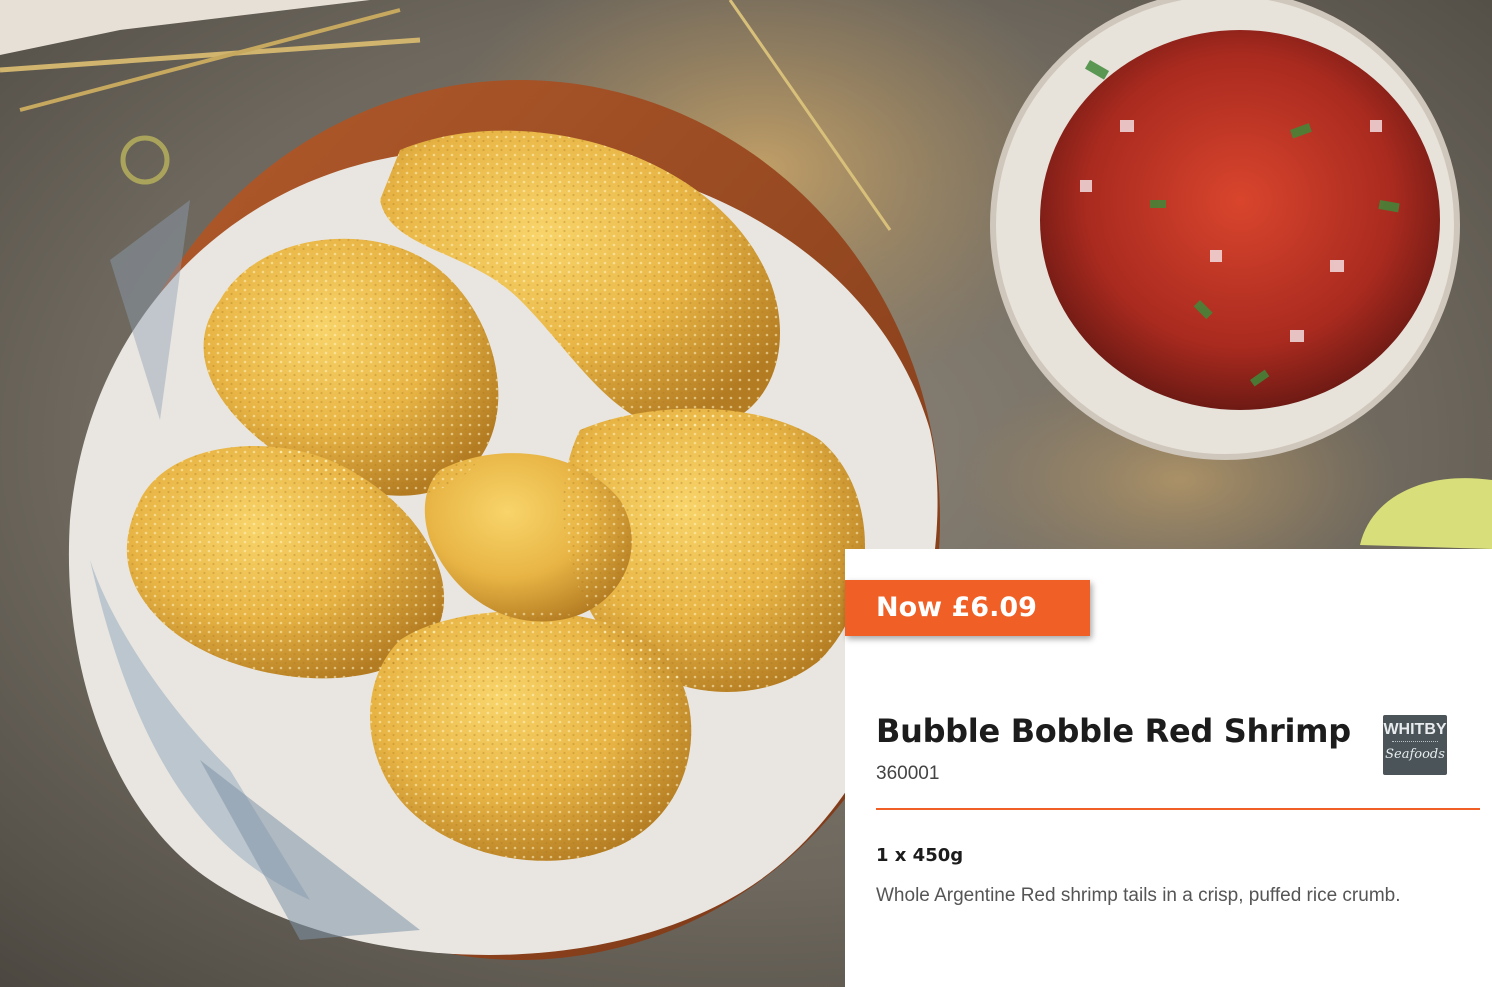  What do you see at coordinates (1415, 729) in the screenshot?
I see `brand-logo-line1: WHITBY` at bounding box center [1415, 729].